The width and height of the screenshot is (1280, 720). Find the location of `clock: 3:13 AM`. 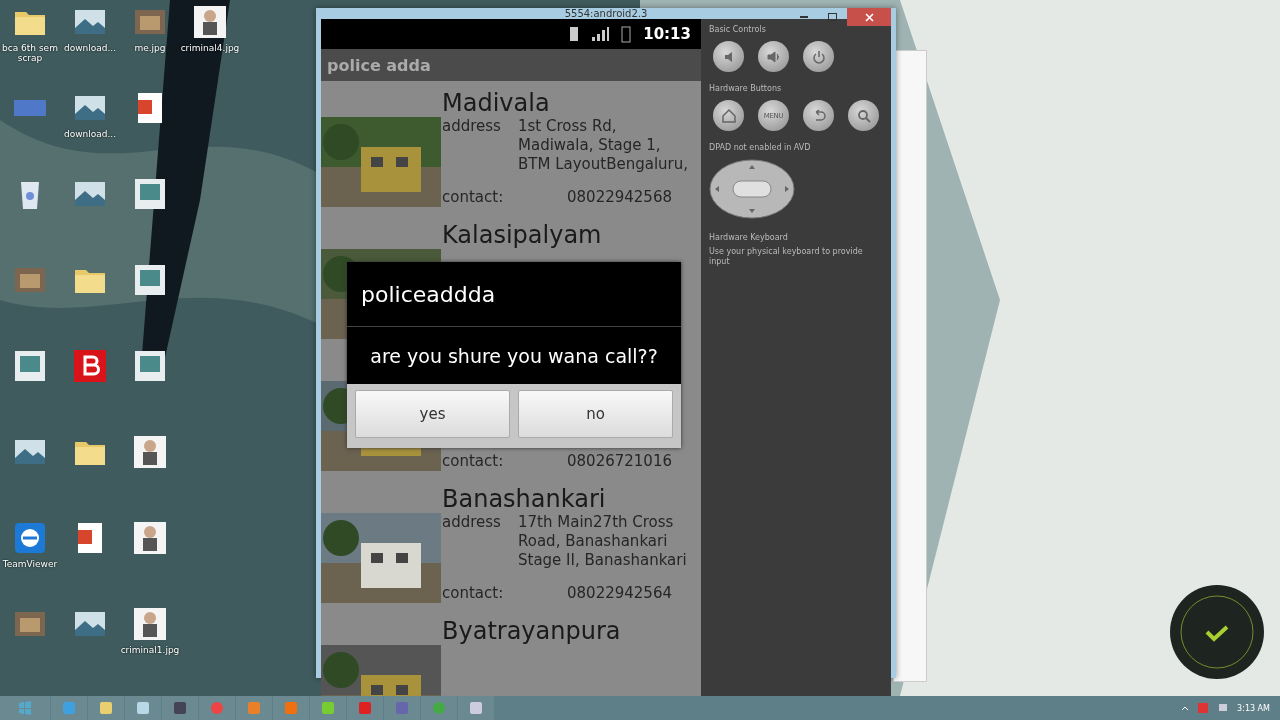

clock: 3:13 AM is located at coordinates (1253, 708).